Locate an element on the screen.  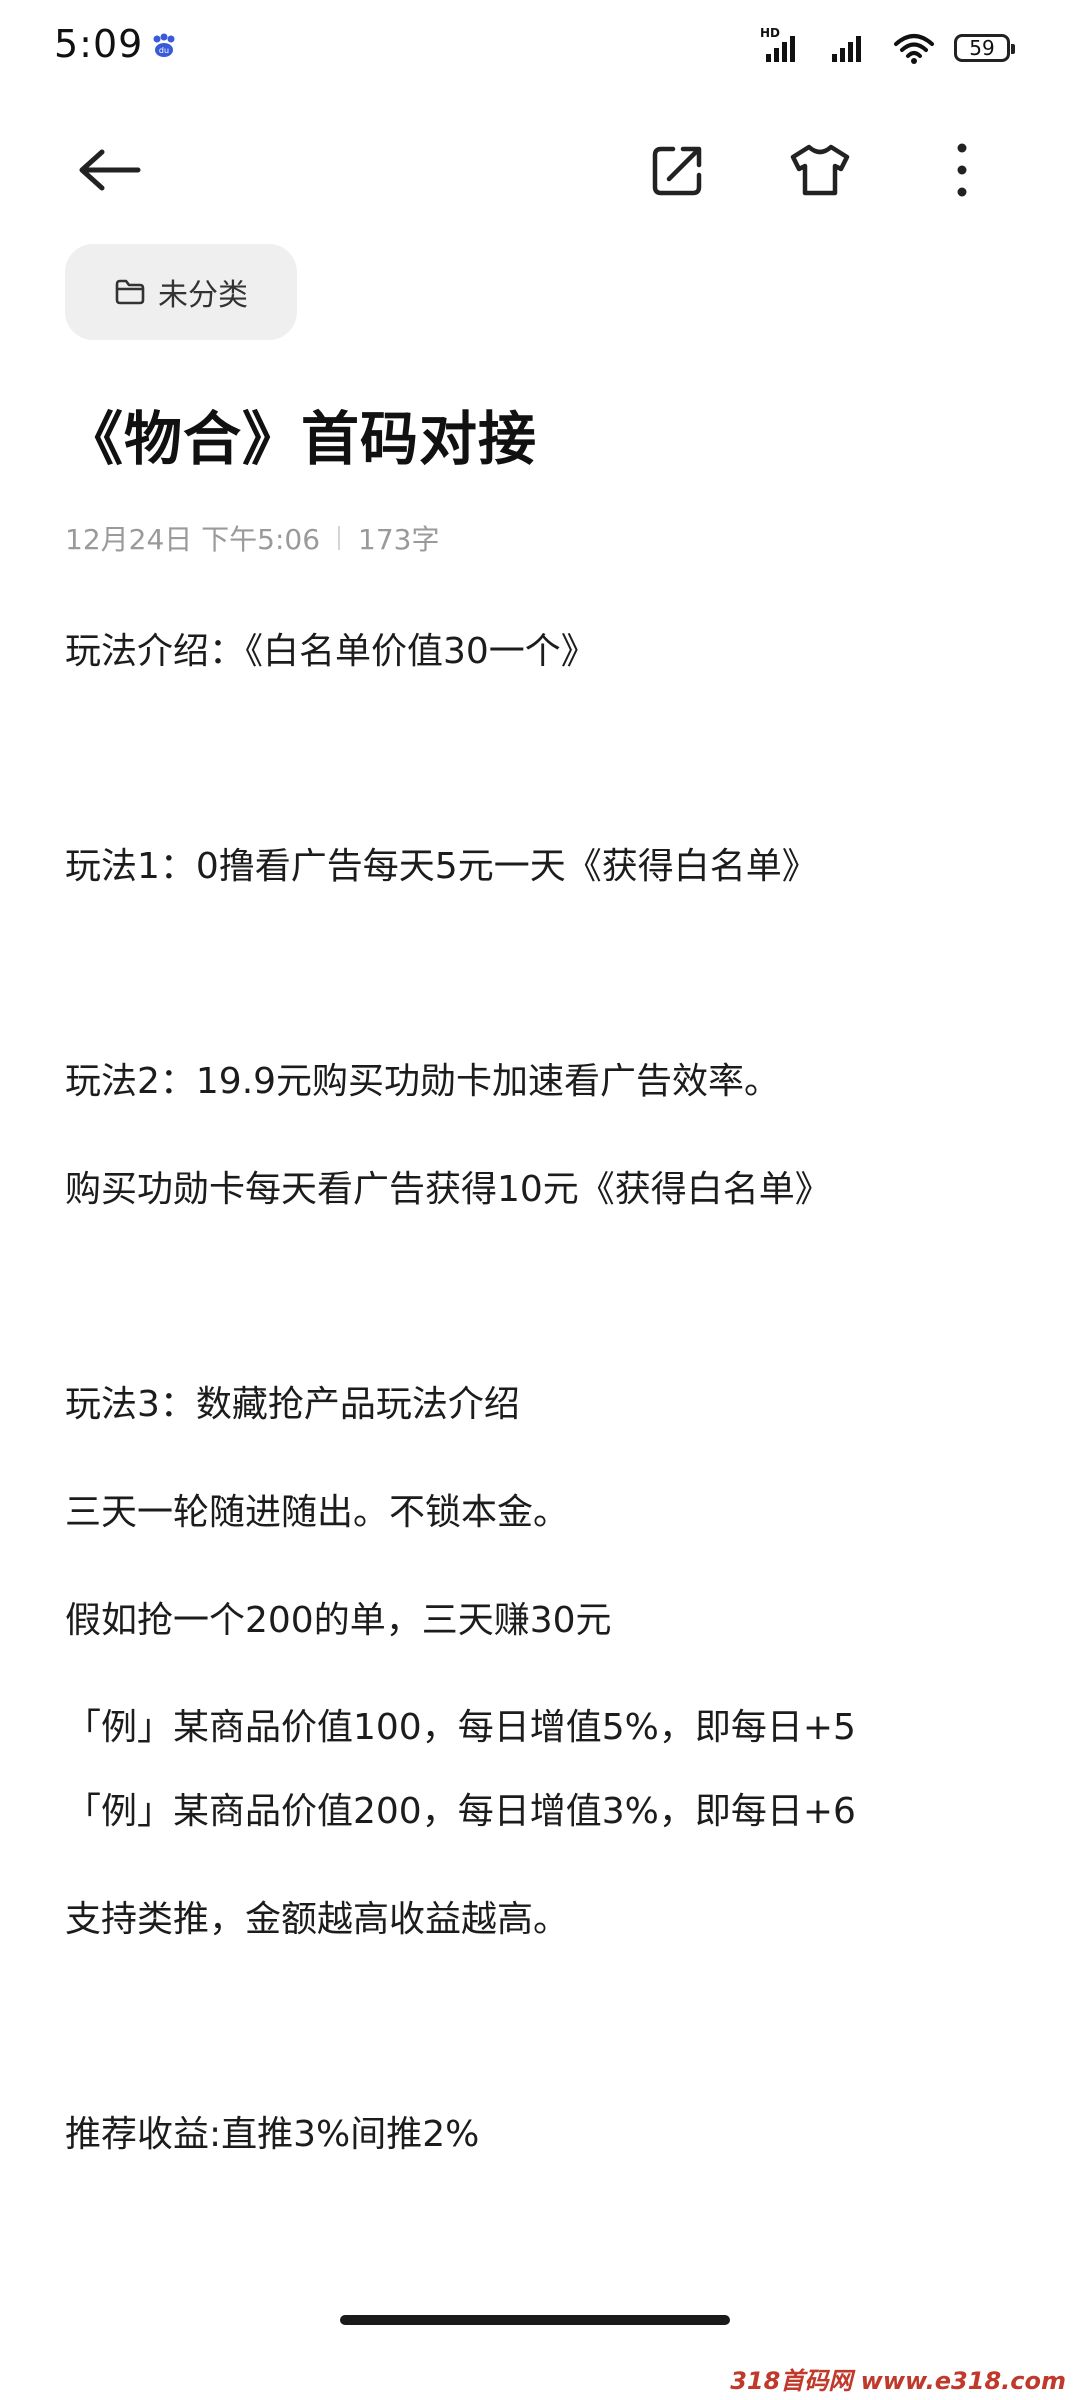
body-line: 「例」某商品价值200，每日增值3%，即每日+6 is located at coordinates (460, 1811).